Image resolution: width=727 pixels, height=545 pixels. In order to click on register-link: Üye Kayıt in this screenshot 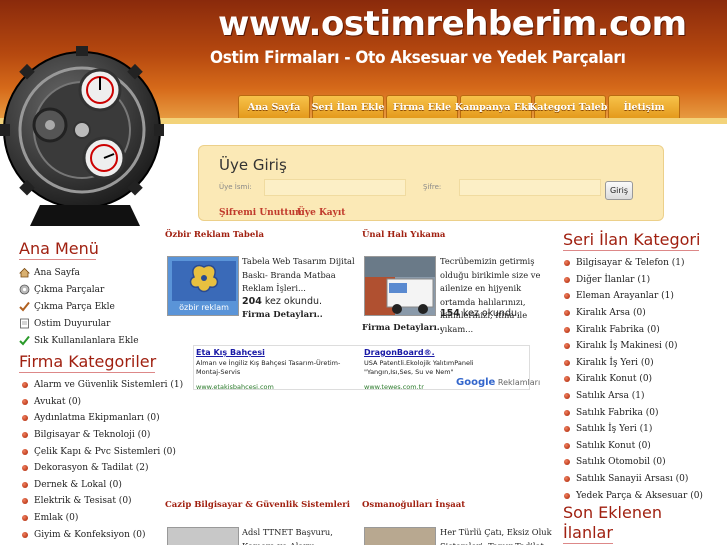, I will do `click(321, 213)`.